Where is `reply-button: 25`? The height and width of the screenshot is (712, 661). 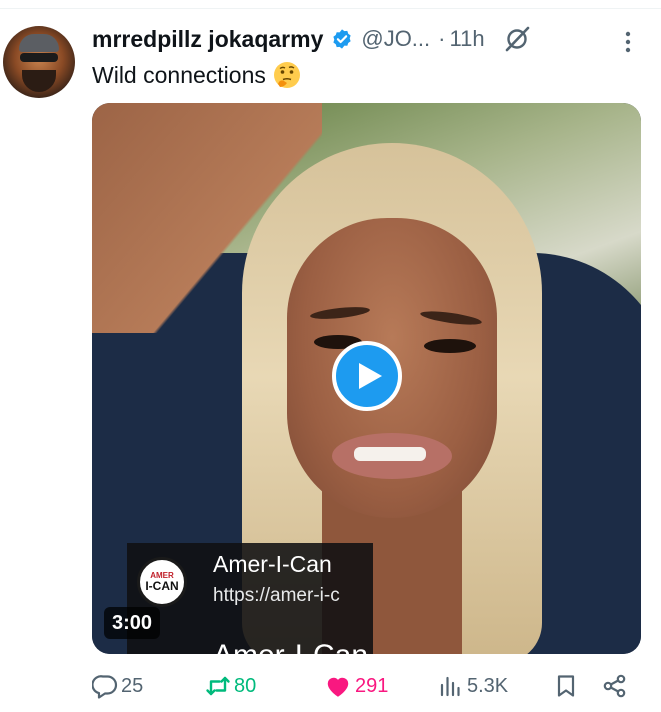 reply-button: 25 is located at coordinates (117, 686).